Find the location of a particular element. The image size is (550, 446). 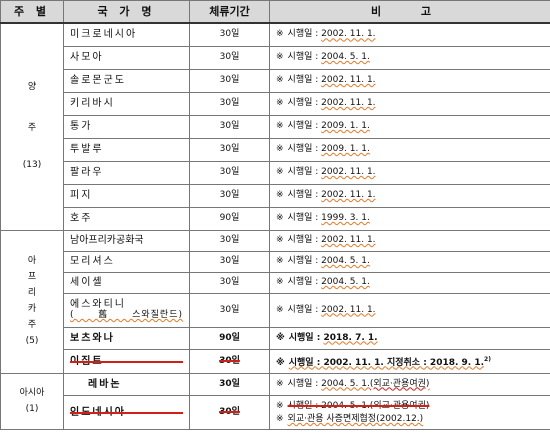

region-oceania: 양 주 (13) is located at coordinates (32, 126).